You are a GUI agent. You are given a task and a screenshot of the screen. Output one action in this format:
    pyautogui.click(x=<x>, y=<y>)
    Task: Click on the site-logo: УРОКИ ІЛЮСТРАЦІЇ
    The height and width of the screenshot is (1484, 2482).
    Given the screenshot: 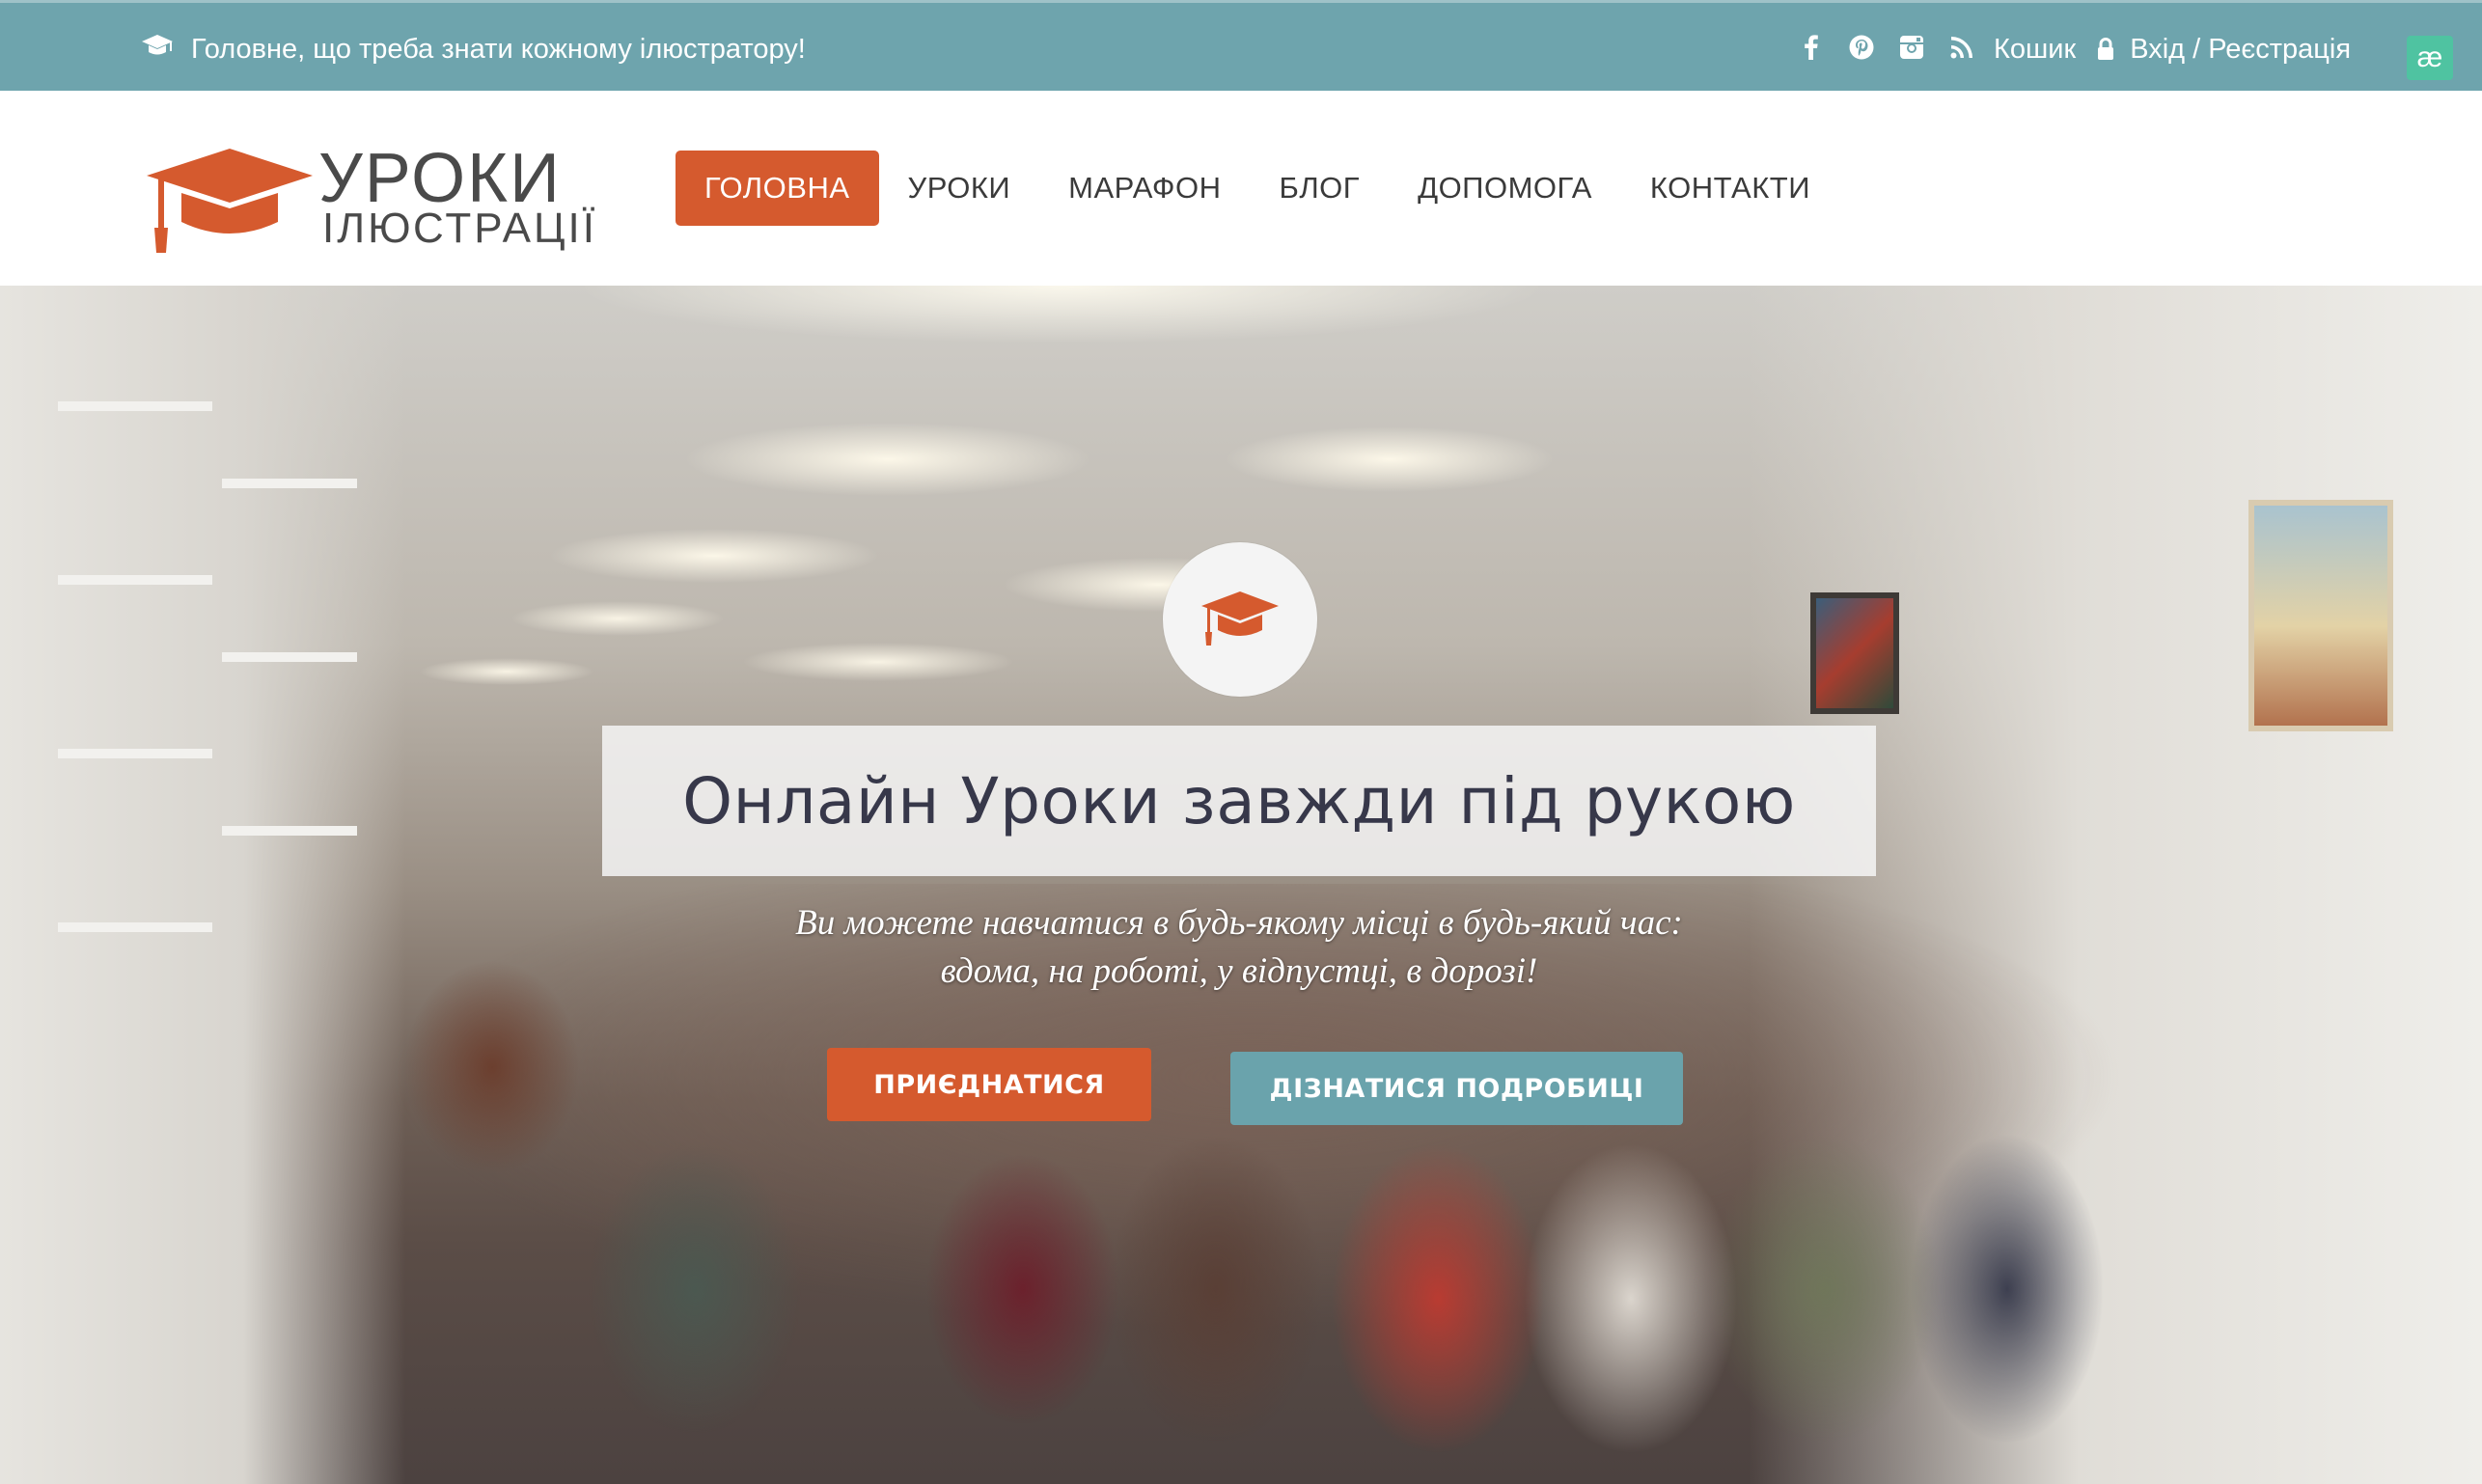 What is the action you would take?
    pyautogui.click(x=369, y=200)
    